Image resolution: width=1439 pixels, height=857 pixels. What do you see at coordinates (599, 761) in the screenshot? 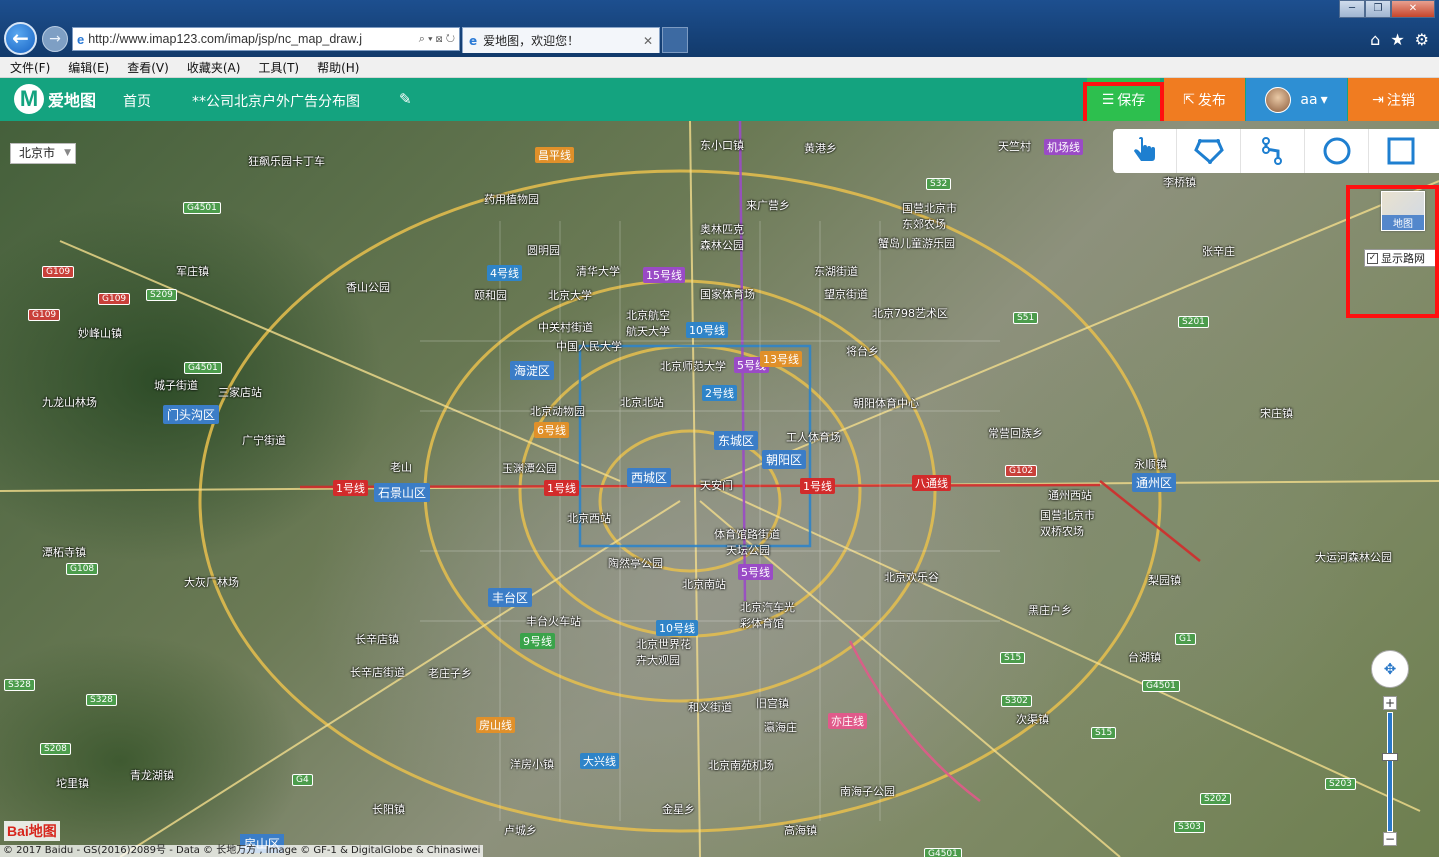
I see `subway-line-badge: 大兴线` at bounding box center [599, 761].